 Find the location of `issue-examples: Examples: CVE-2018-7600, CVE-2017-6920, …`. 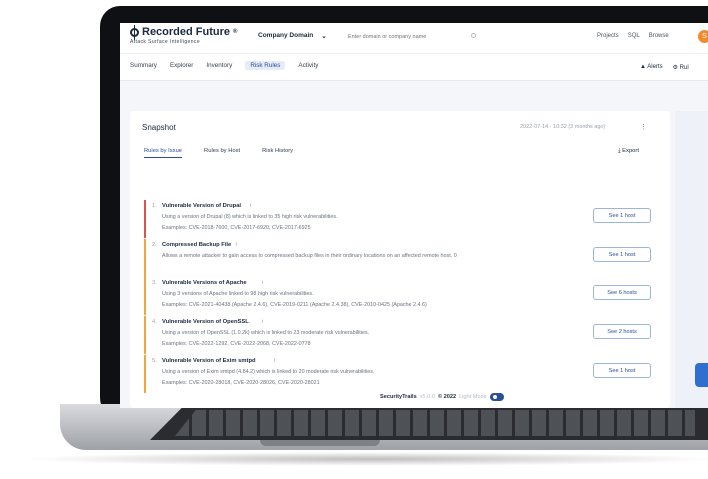

issue-examples: Examples: CVE-2018-7600, CVE-2017-6920, … is located at coordinates (236, 228).